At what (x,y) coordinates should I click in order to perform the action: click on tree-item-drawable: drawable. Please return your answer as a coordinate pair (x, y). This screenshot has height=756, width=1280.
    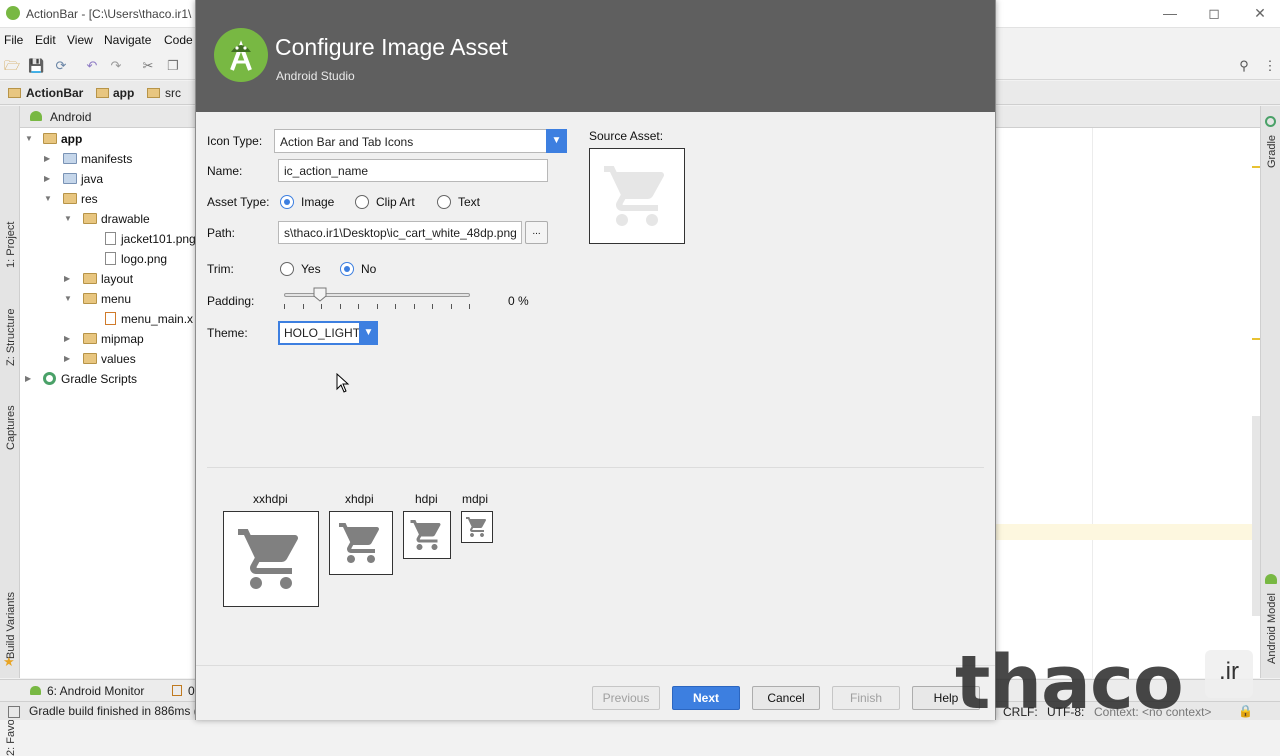
    Looking at the image, I should click on (125, 219).